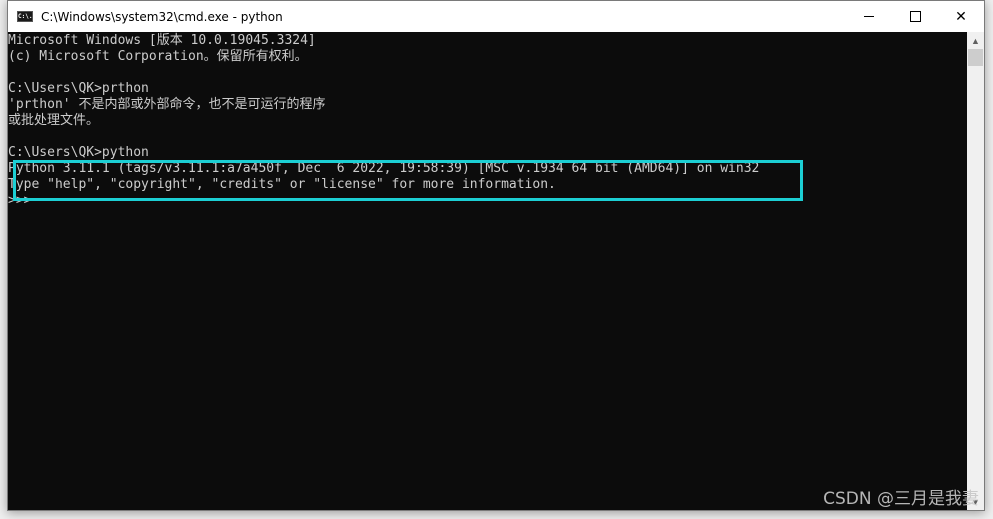 The width and height of the screenshot is (993, 519). I want to click on maximize-button, so click(915, 16).